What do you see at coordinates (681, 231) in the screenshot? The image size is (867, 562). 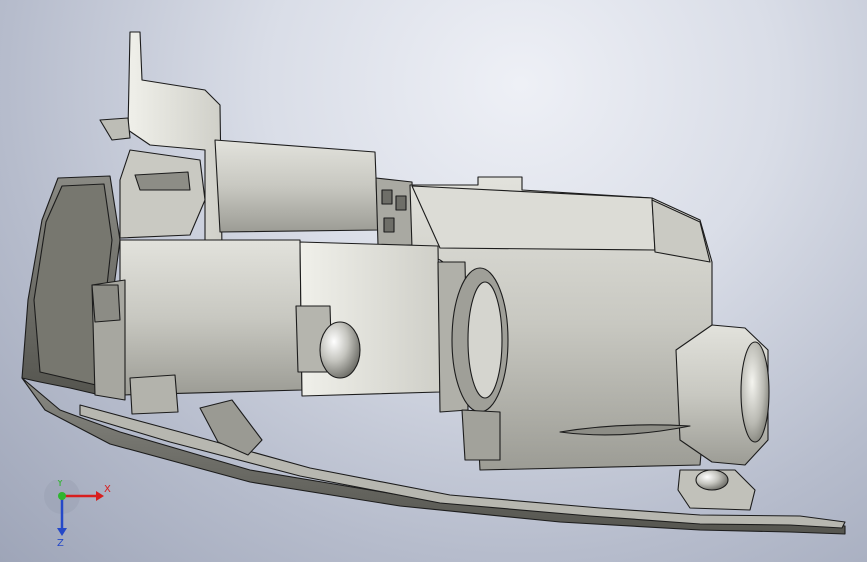 I see `rear-housing-step` at bounding box center [681, 231].